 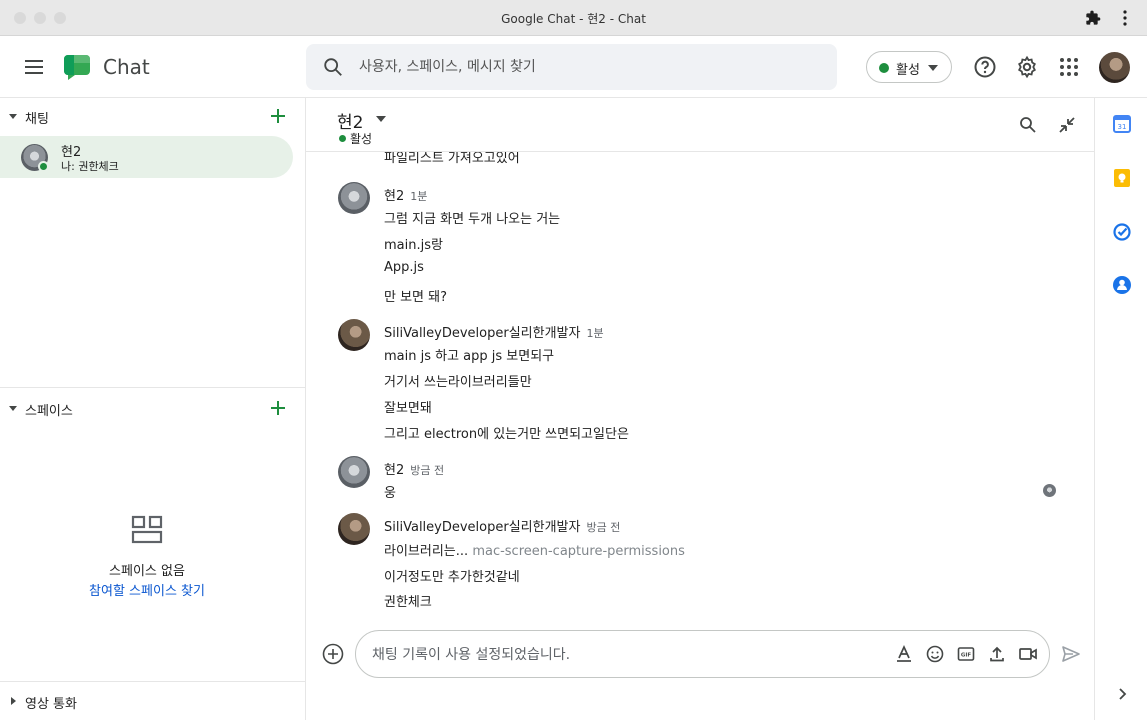 I want to click on message-input, so click(x=622, y=655).